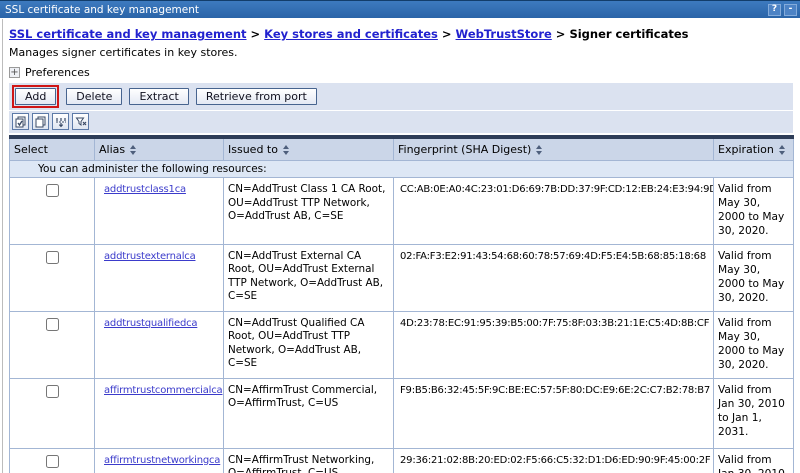  Describe the element at coordinates (159, 96) in the screenshot. I see `extract-button: Extract` at that location.